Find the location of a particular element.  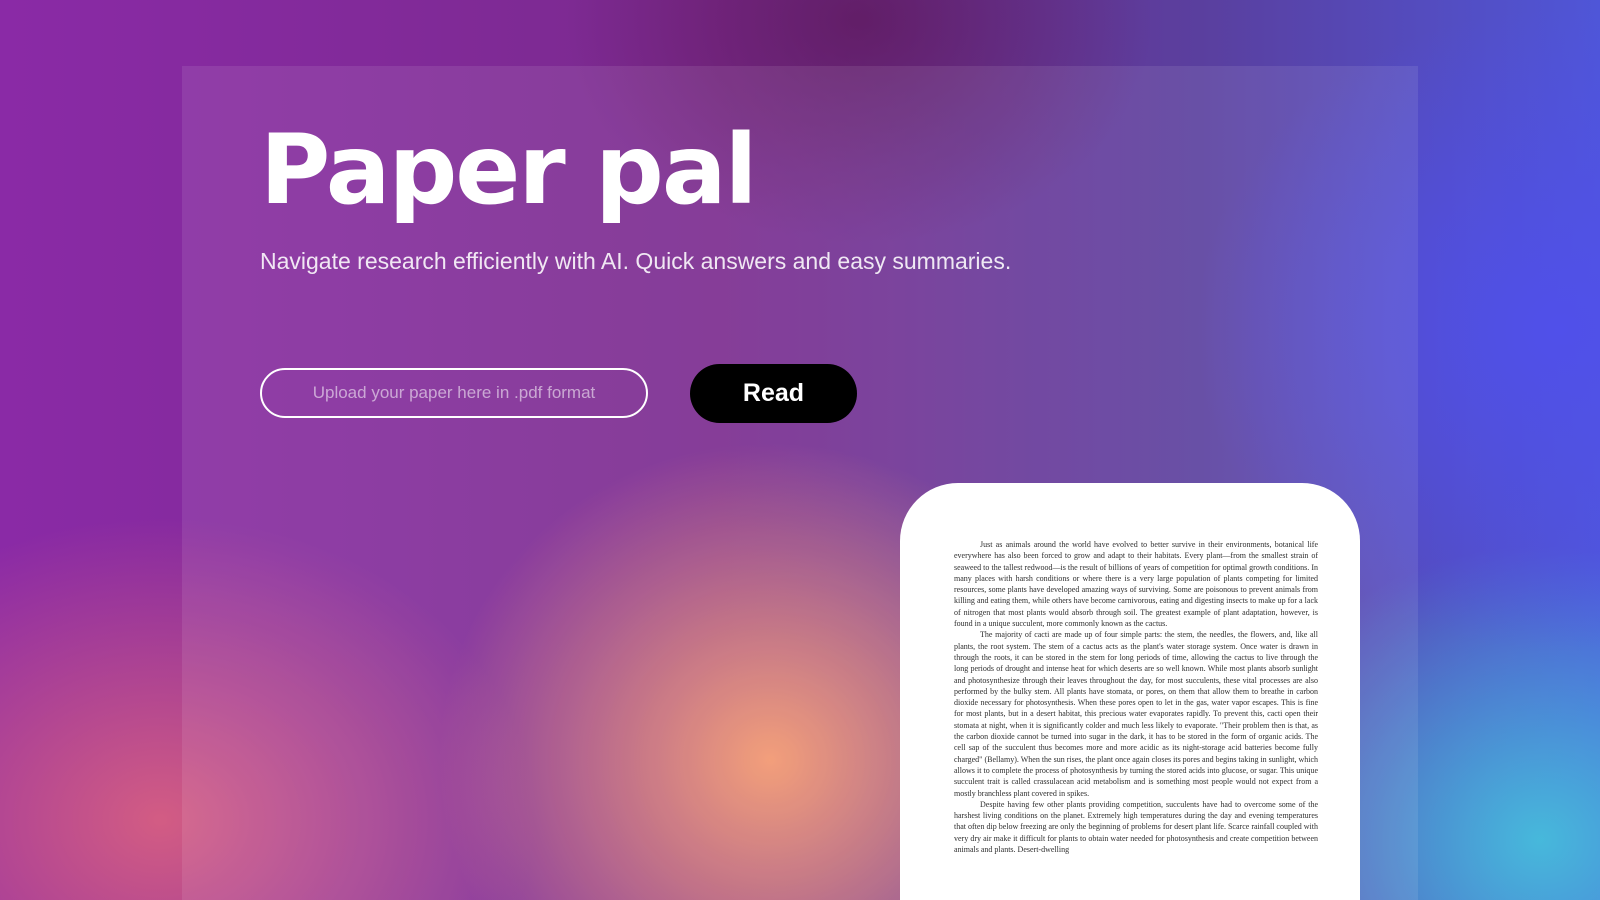

upload-paper-input is located at coordinates (454, 393).